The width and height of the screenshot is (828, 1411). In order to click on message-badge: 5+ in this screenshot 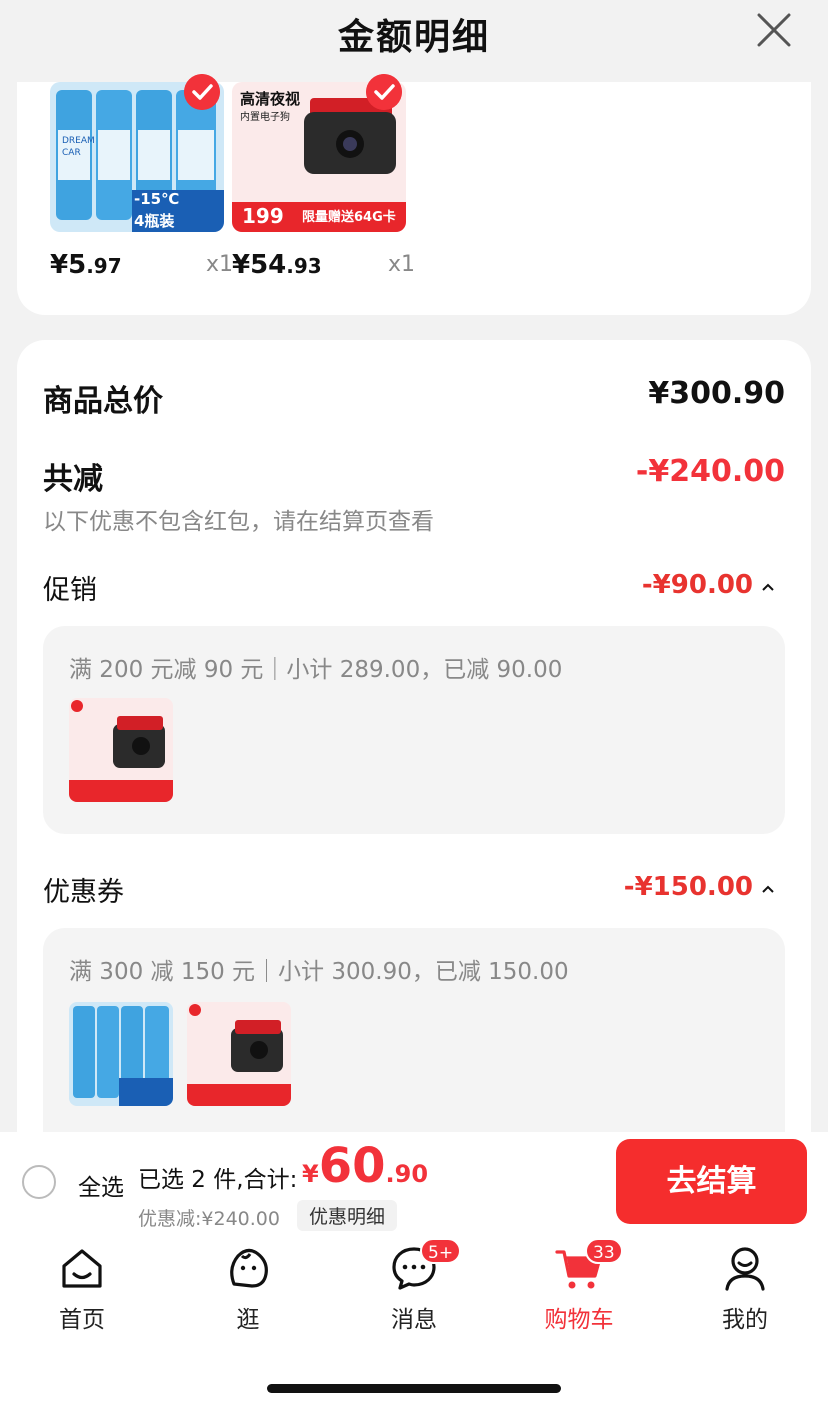, I will do `click(441, 1251)`.